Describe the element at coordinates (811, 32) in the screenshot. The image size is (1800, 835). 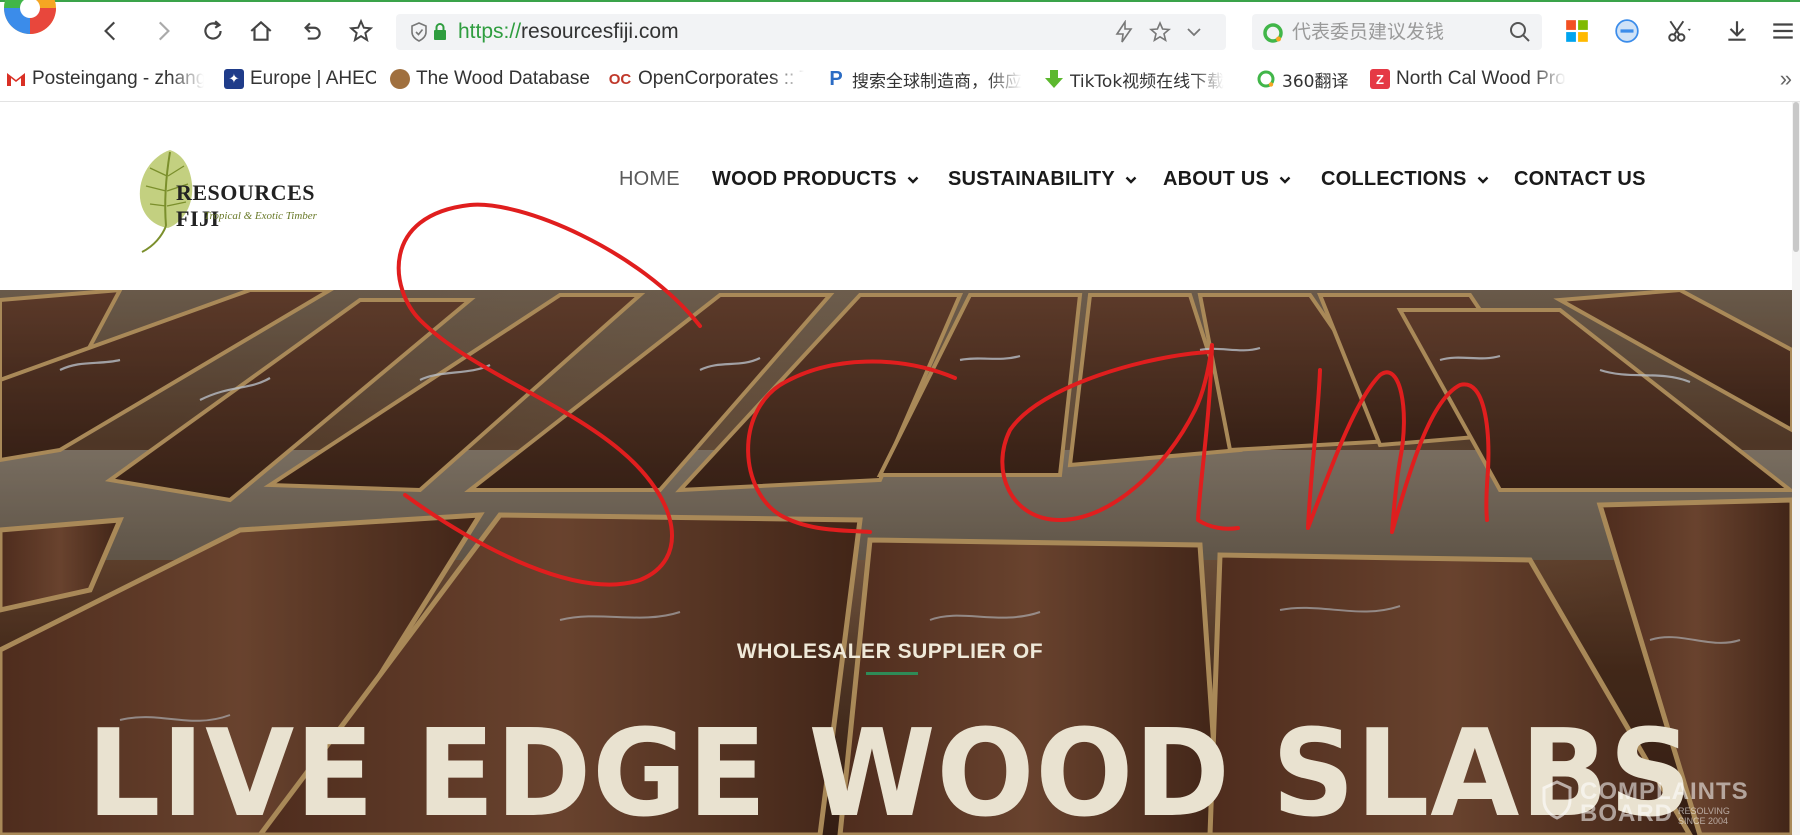
I see `address-bar: https://resourcesfiji.com` at that location.